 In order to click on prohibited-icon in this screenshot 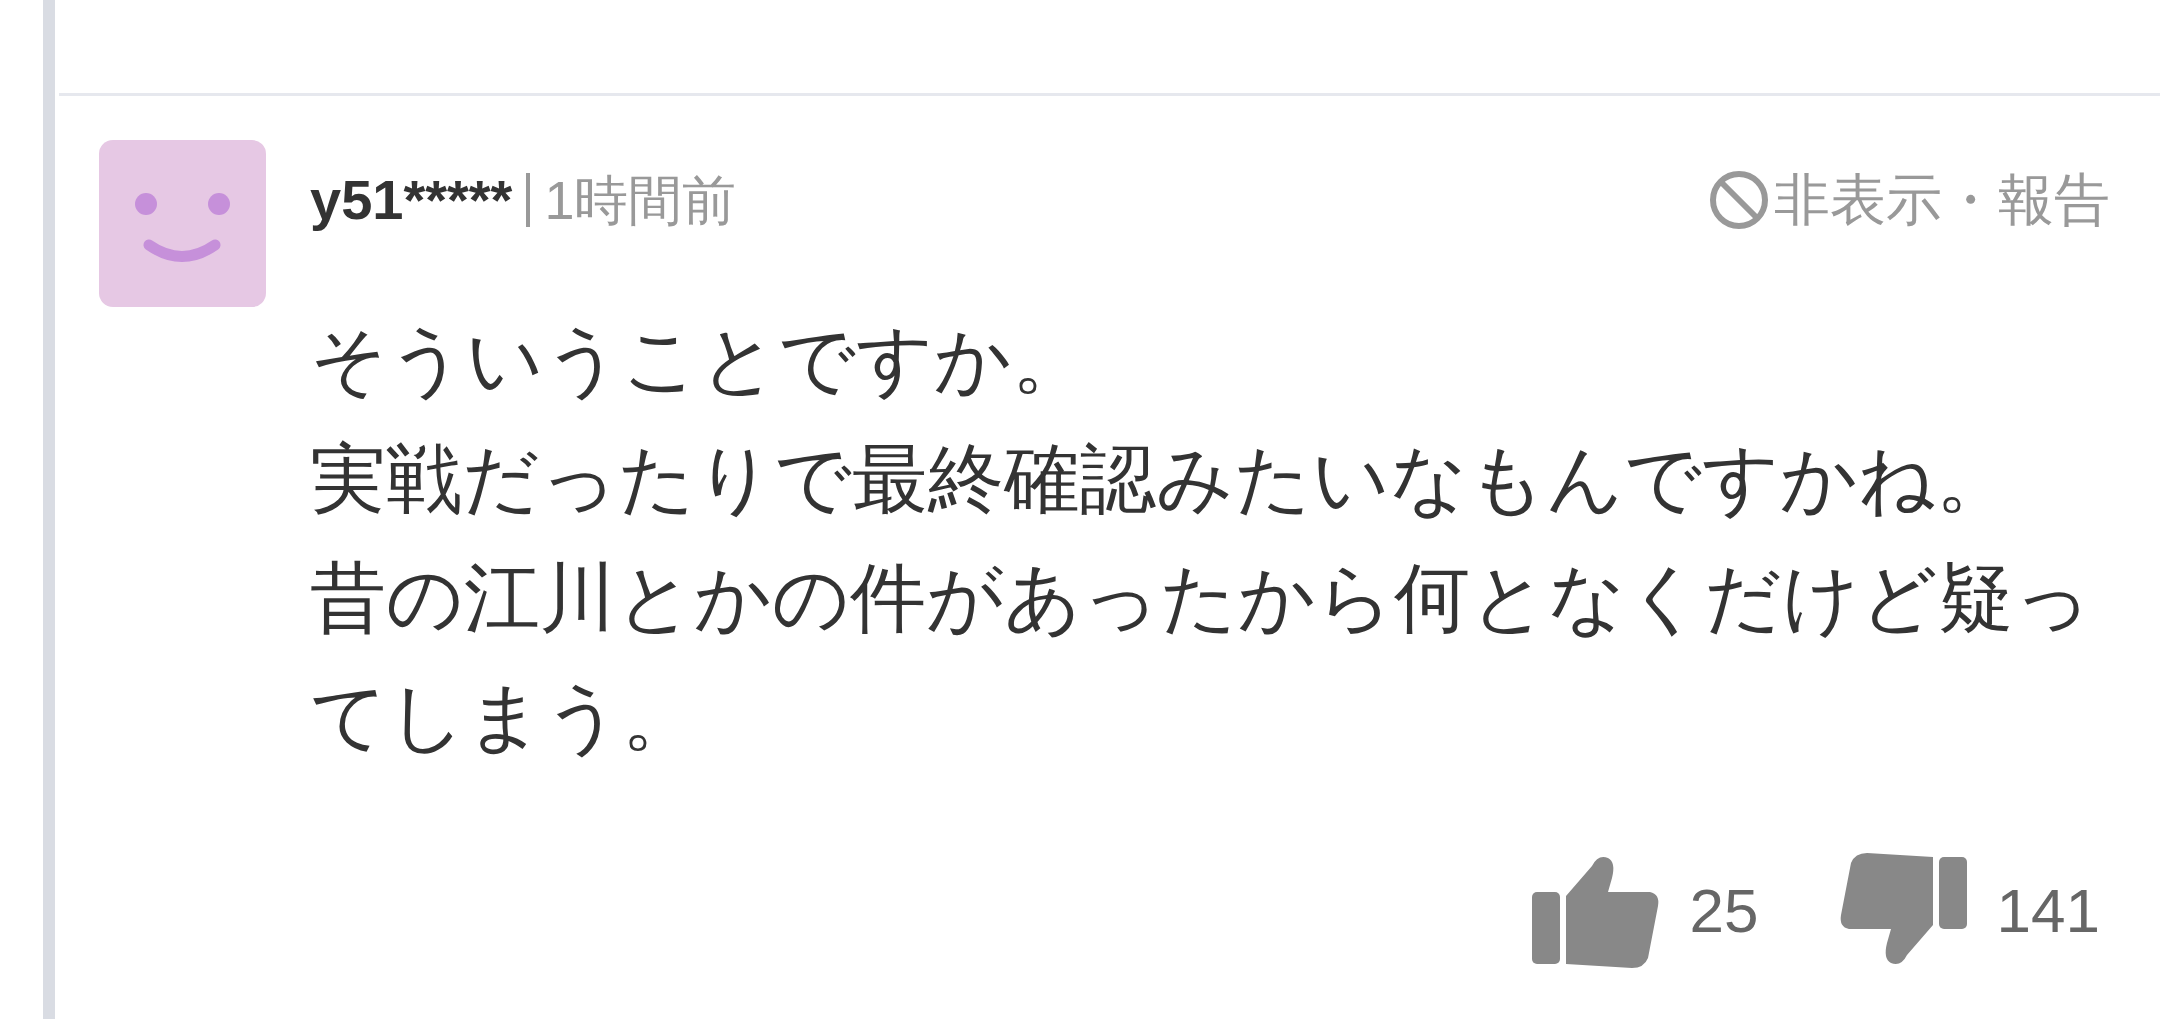, I will do `click(1739, 200)`.